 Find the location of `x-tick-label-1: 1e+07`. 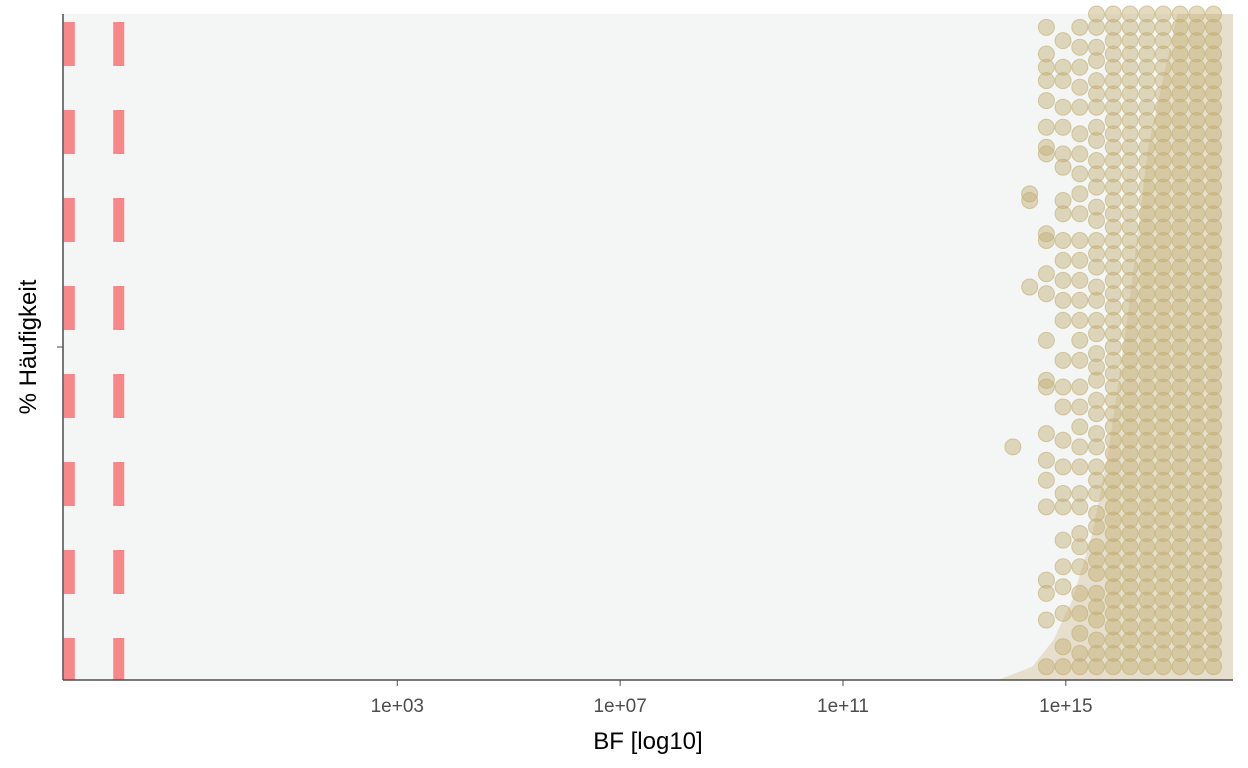

x-tick-label-1: 1e+07 is located at coordinates (619, 706).